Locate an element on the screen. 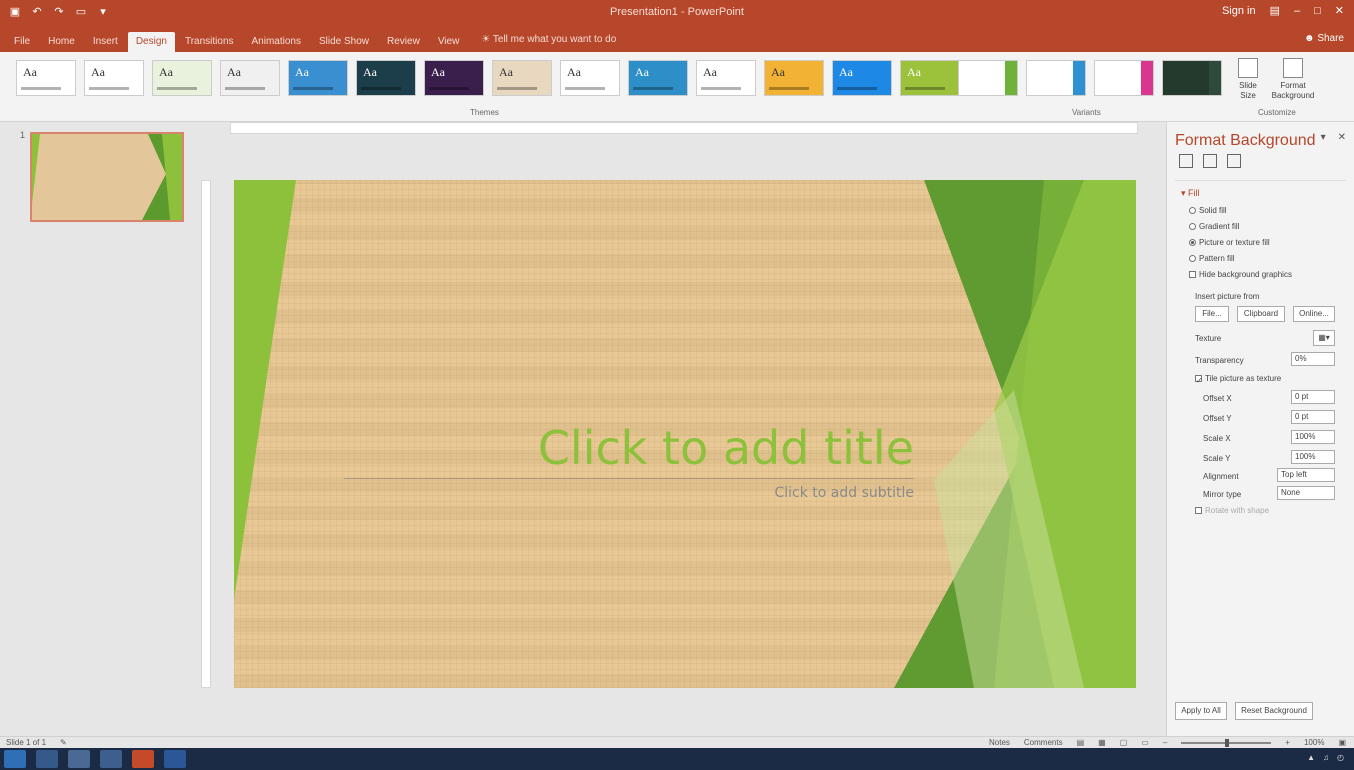 This screenshot has height=770, width=1354. zoom-slider-knob is located at coordinates (1227, 742).